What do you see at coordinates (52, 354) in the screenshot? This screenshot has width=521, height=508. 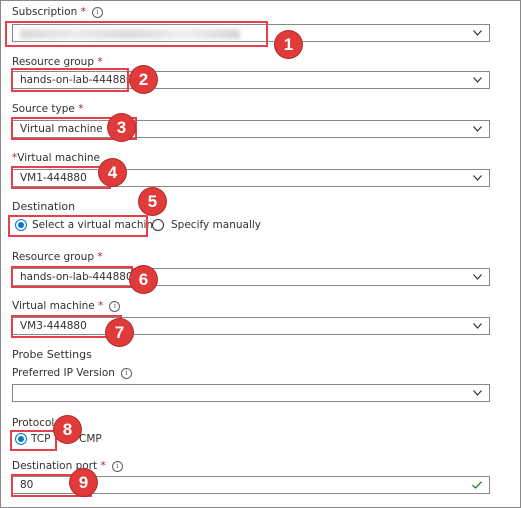 I see `probe-settings-heading: Probe Settings` at bounding box center [52, 354].